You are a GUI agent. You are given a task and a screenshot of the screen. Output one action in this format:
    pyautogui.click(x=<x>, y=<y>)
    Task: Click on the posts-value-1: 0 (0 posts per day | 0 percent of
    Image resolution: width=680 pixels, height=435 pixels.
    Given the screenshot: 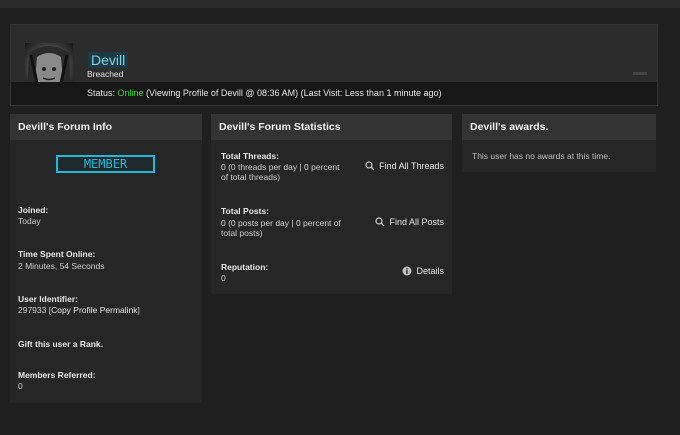 What is the action you would take?
    pyautogui.click(x=281, y=223)
    